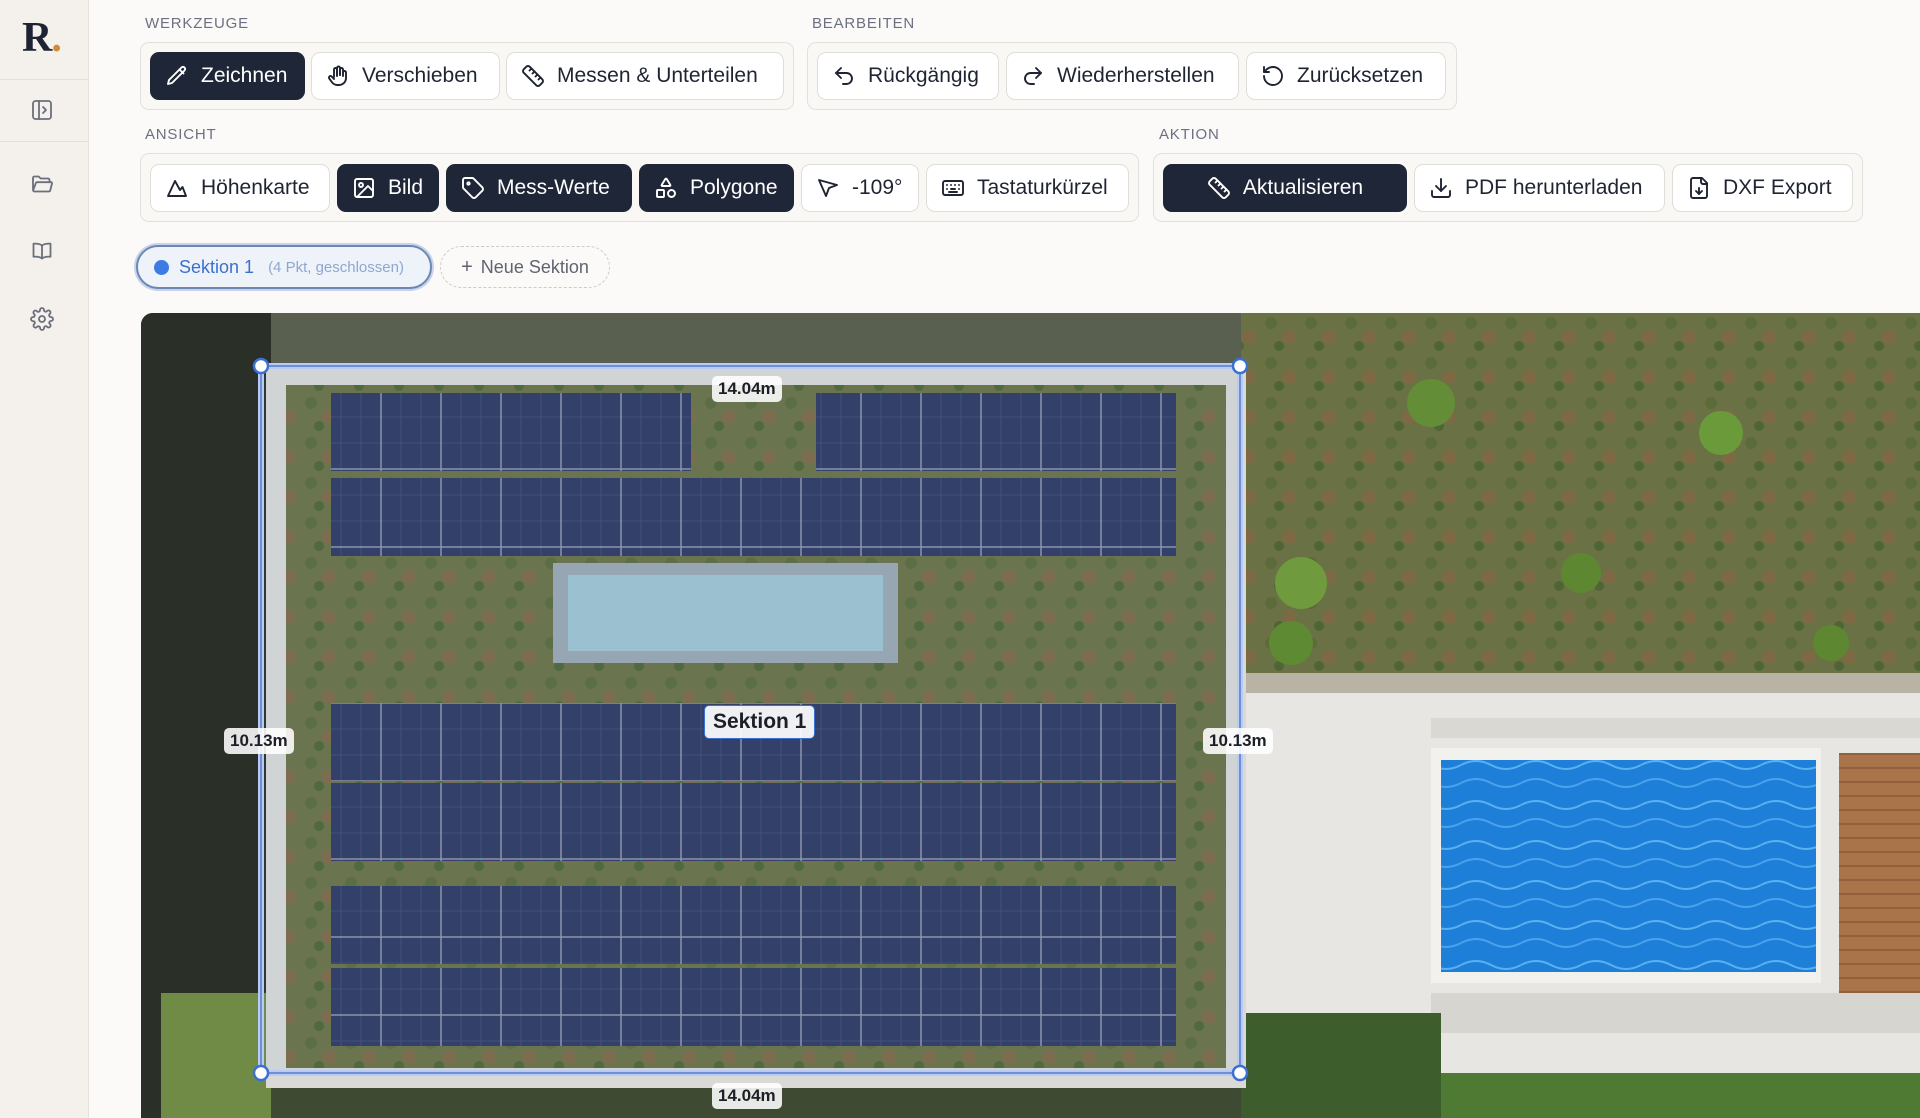 The width and height of the screenshot is (1920, 1118). I want to click on group-label-werkzeuge: WERKZEUGE, so click(197, 23).